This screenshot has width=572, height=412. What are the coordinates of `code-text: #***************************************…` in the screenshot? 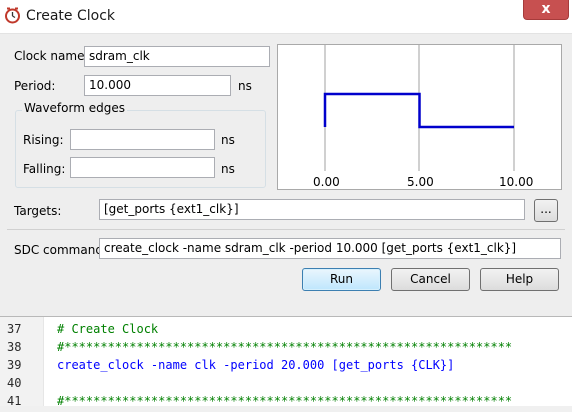 It's located at (285, 347).